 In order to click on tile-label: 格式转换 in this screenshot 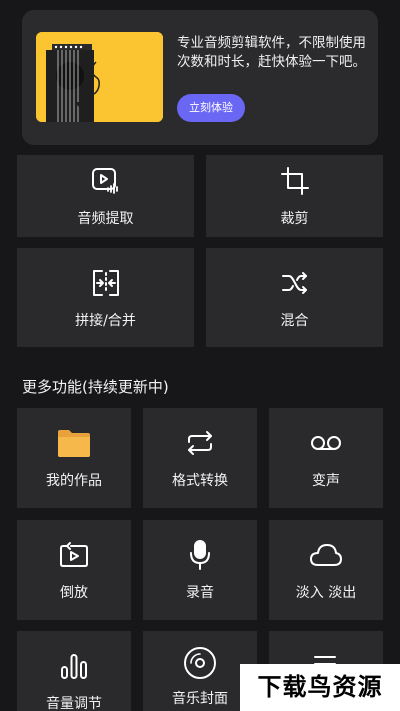, I will do `click(200, 481)`.